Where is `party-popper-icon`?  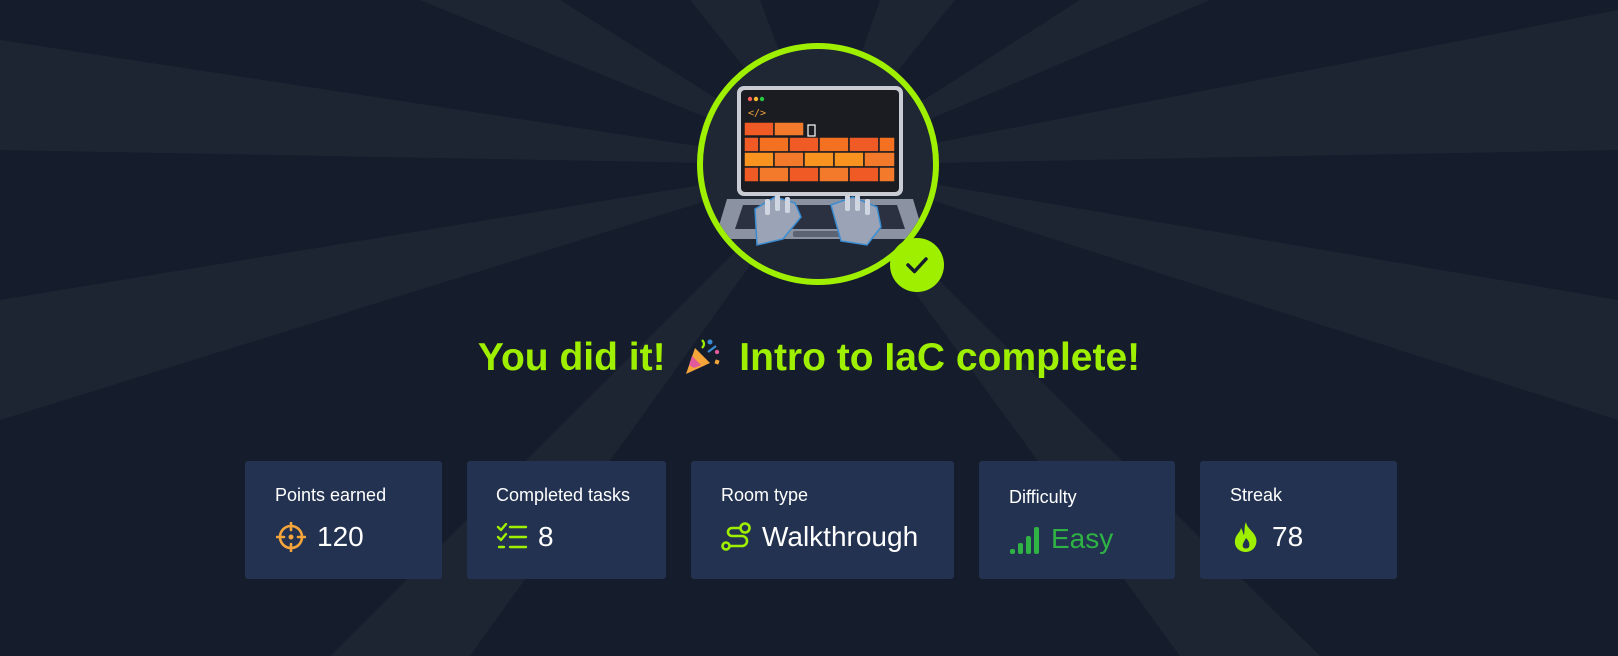 party-popper-icon is located at coordinates (702, 361).